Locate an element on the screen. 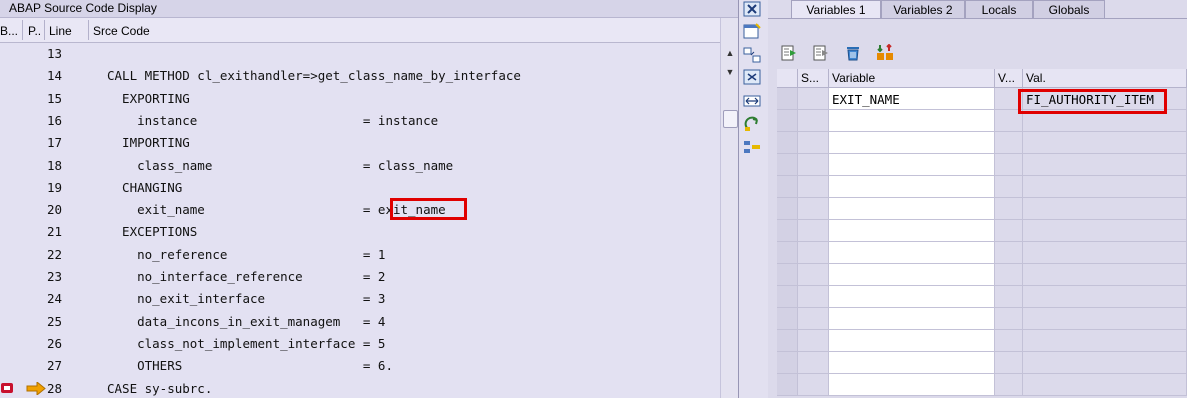  insert-row-icon is located at coordinates (789, 53).